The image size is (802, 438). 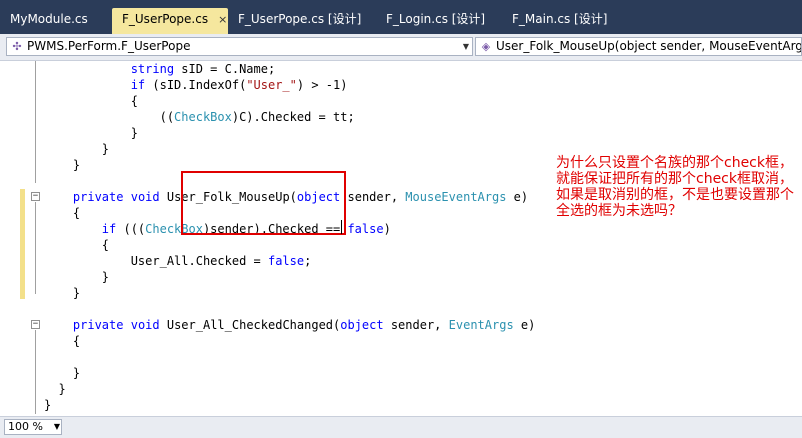 I want to click on tab-label: MyModule.cs, so click(x=49, y=19).